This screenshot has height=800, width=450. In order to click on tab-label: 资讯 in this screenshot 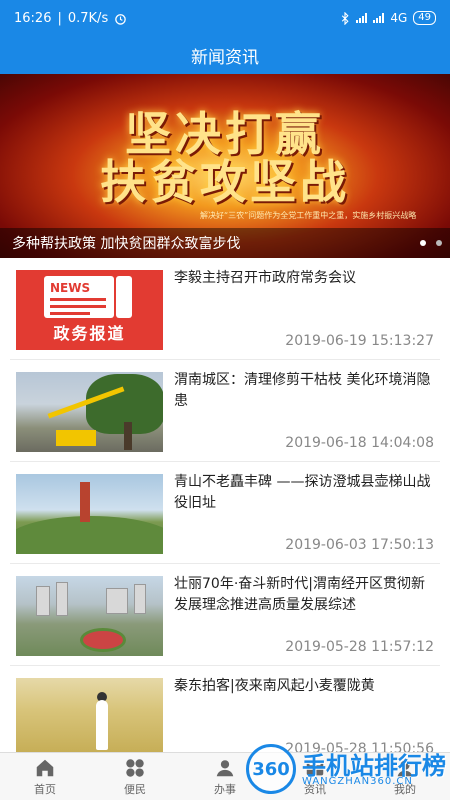, I will do `click(315, 789)`.